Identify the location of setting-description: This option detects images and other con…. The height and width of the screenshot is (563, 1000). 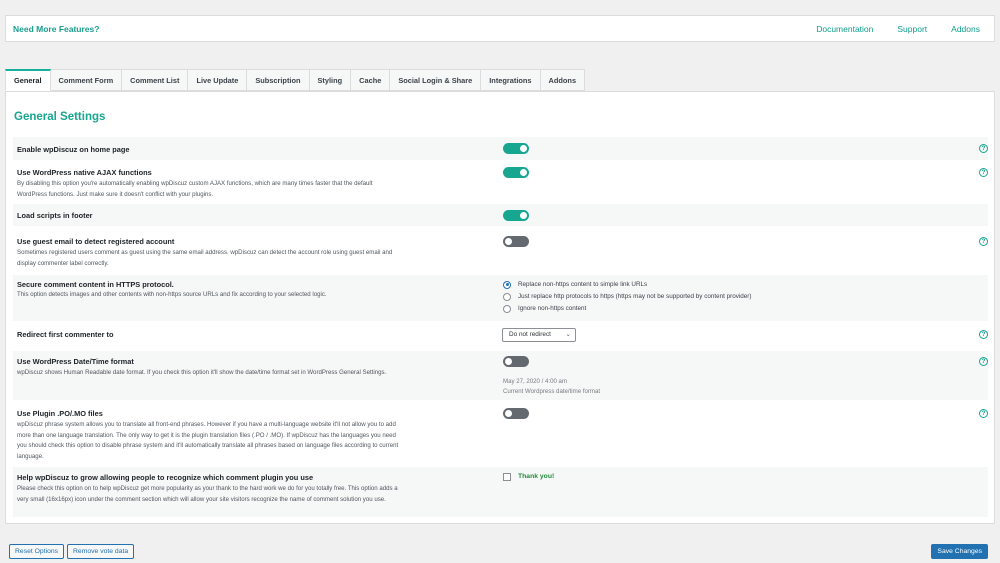
(172, 294).